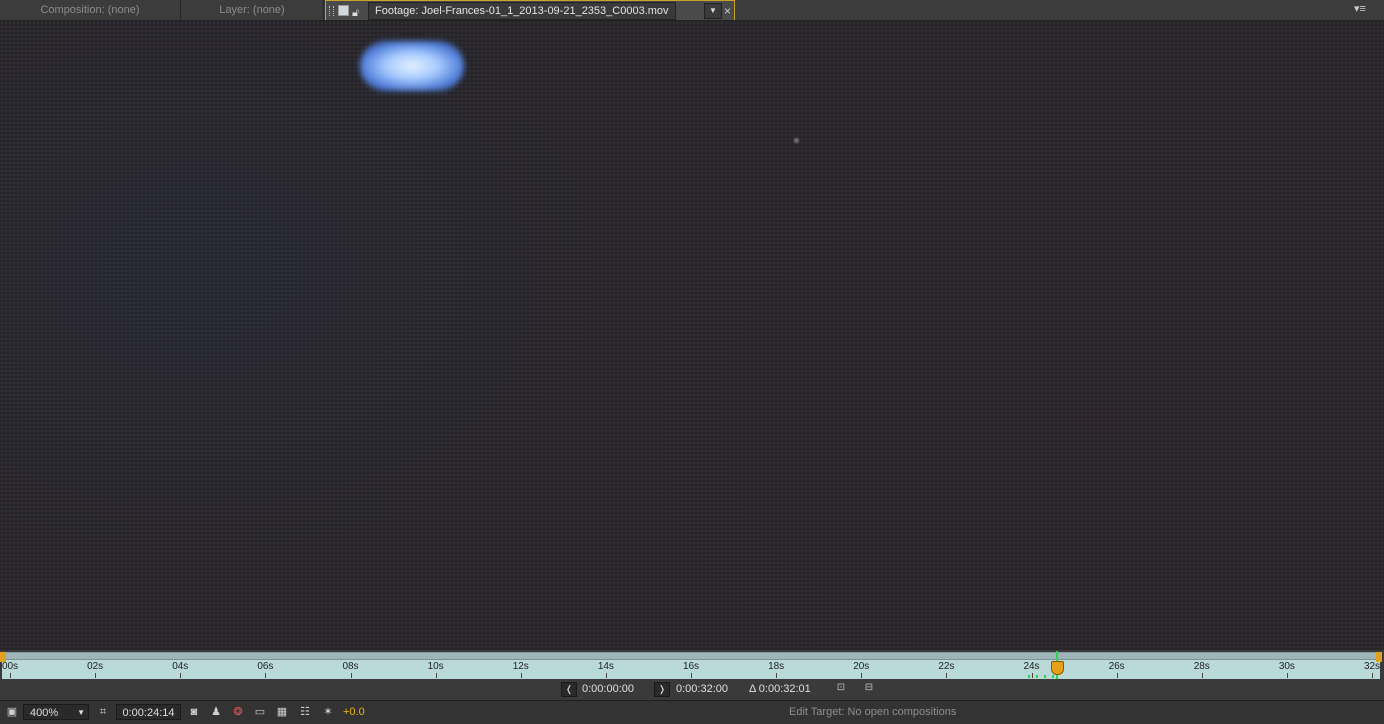 The height and width of the screenshot is (724, 1384). Describe the element at coordinates (103, 712) in the screenshot. I see `region-of-interest-icon: ⌗` at that location.